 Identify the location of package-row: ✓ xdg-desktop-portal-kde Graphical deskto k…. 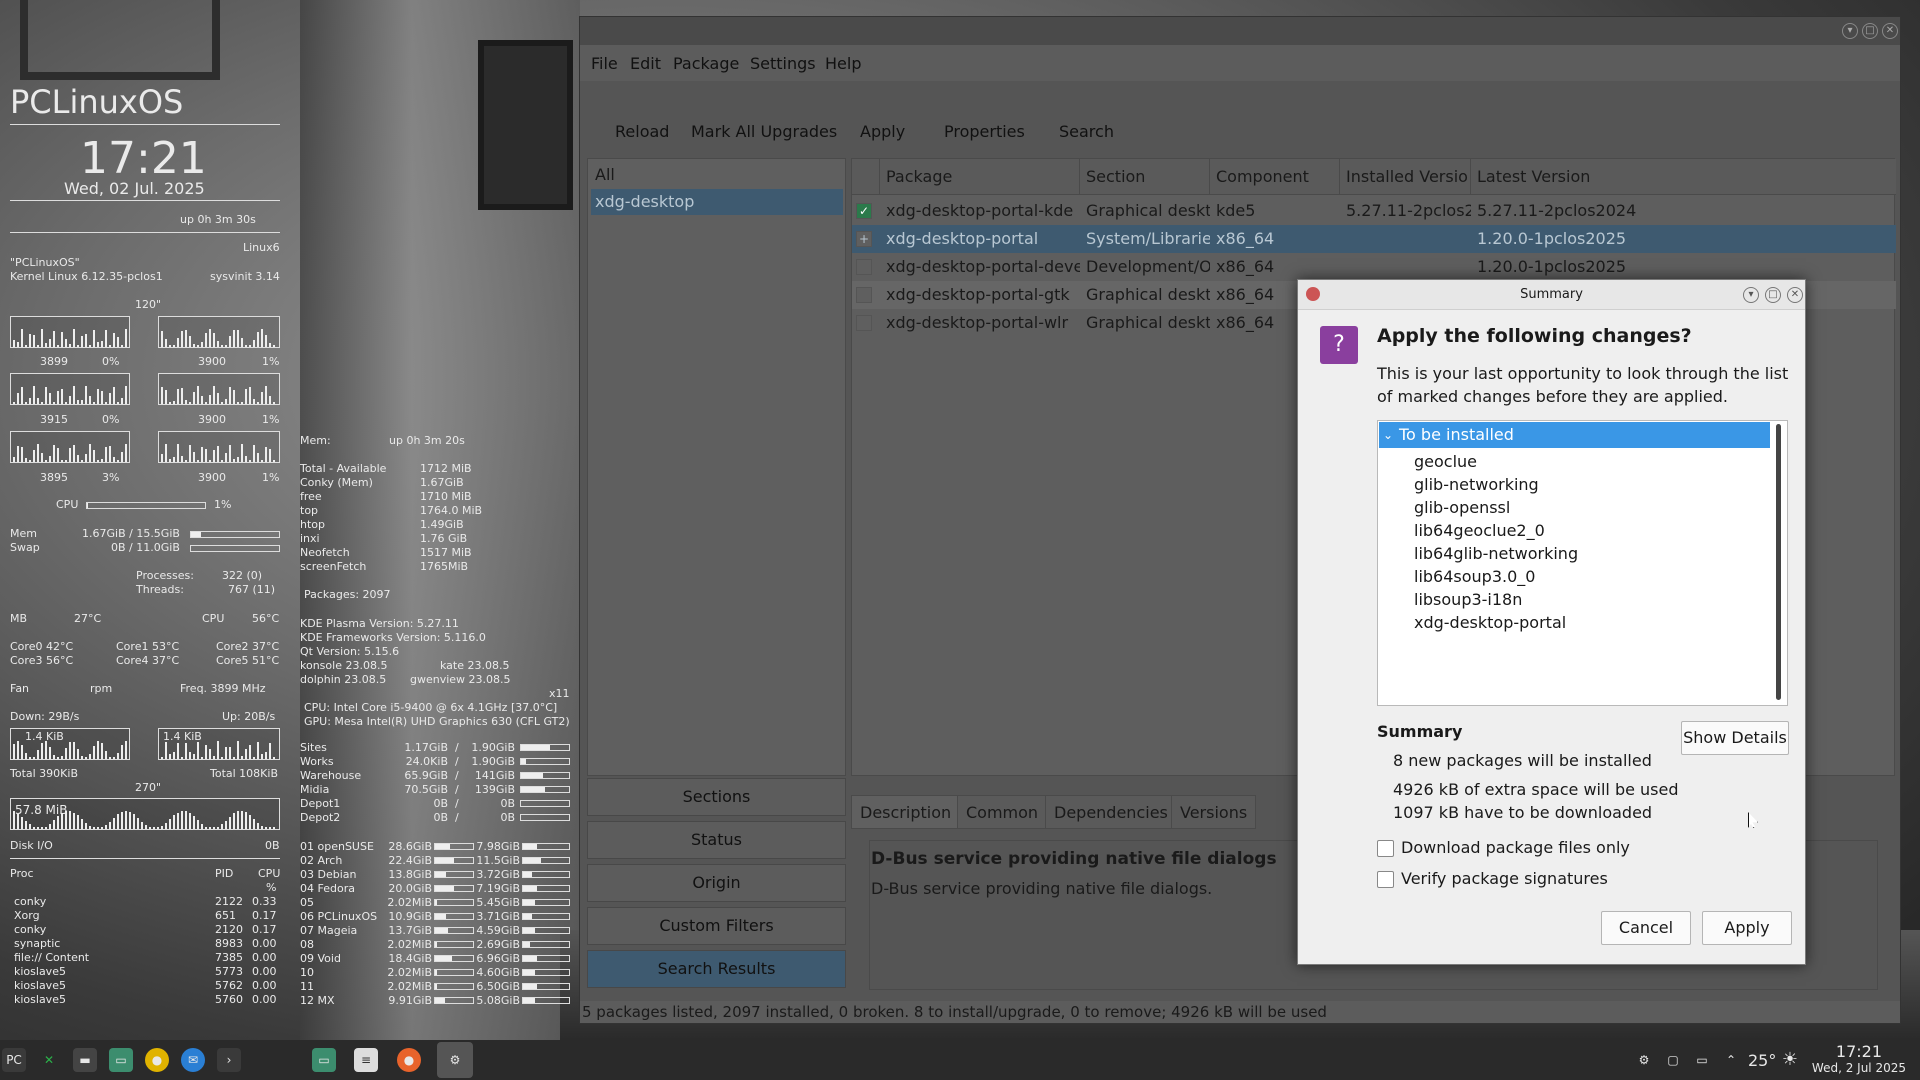
(1374, 211).